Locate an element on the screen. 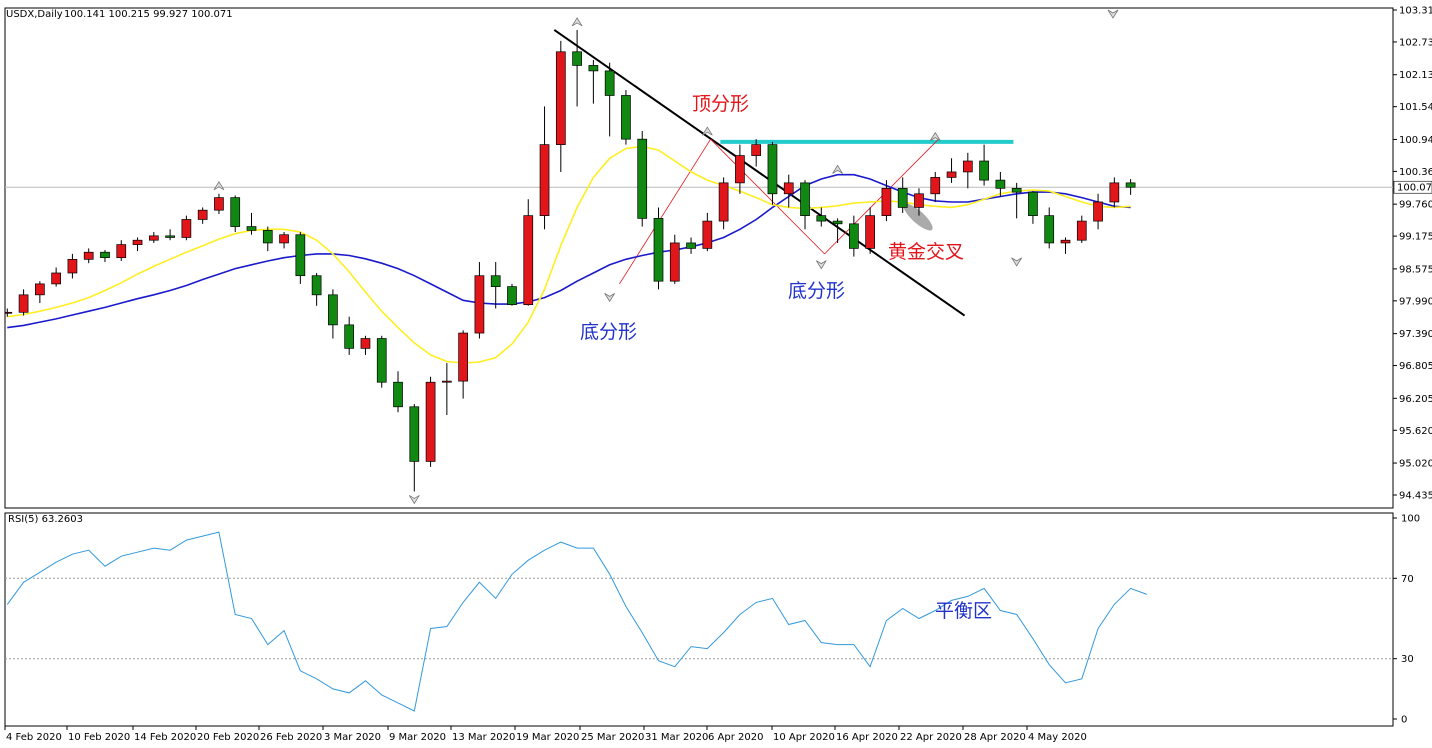  rsi-label: RSI(5) 63.2603 is located at coordinates (45, 519).